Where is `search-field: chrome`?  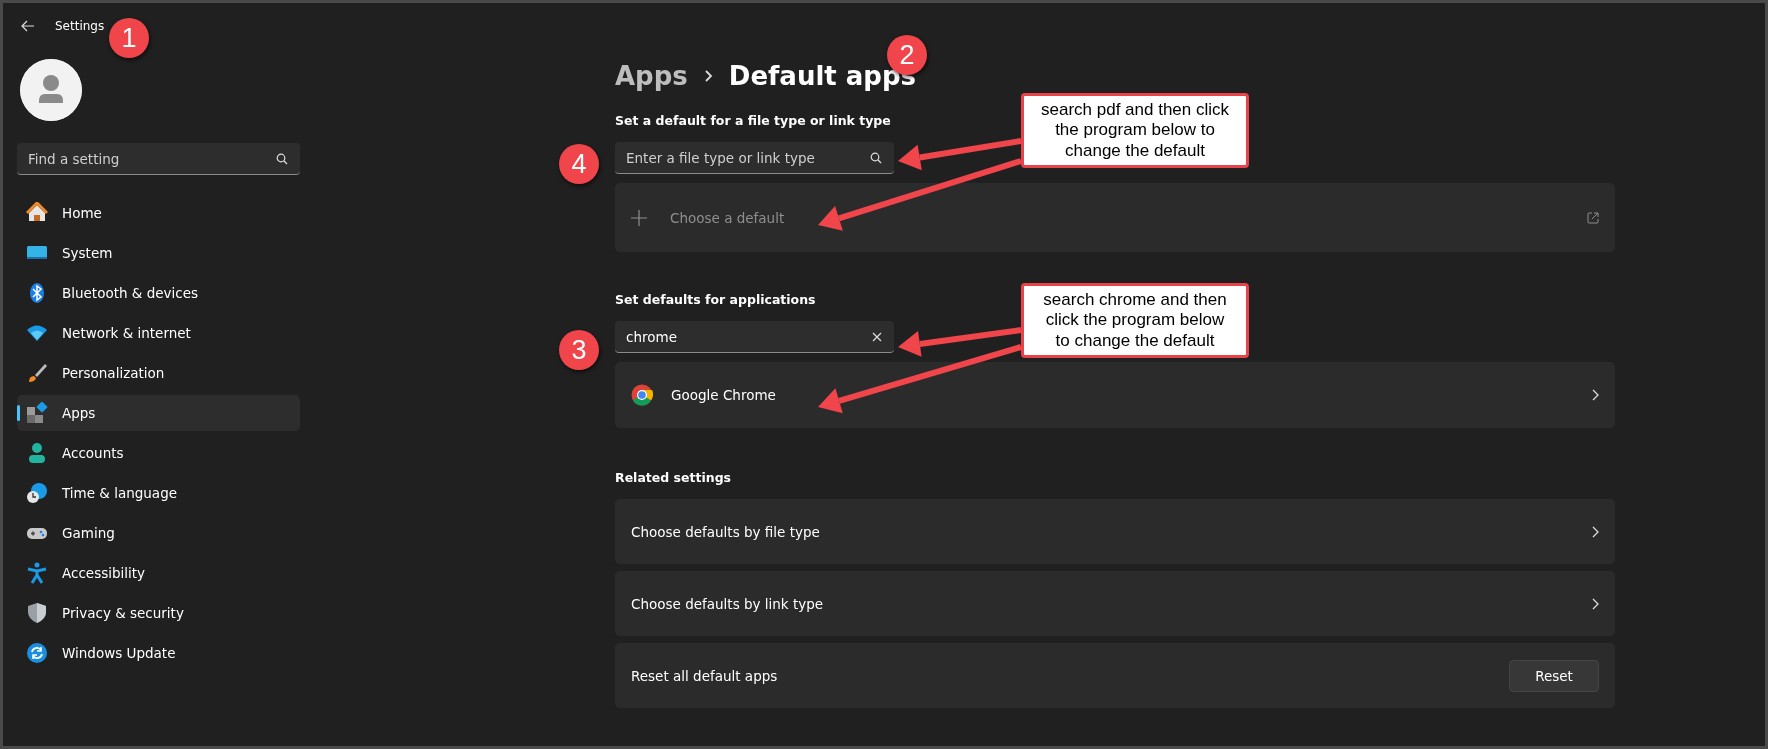 search-field: chrome is located at coordinates (754, 337).